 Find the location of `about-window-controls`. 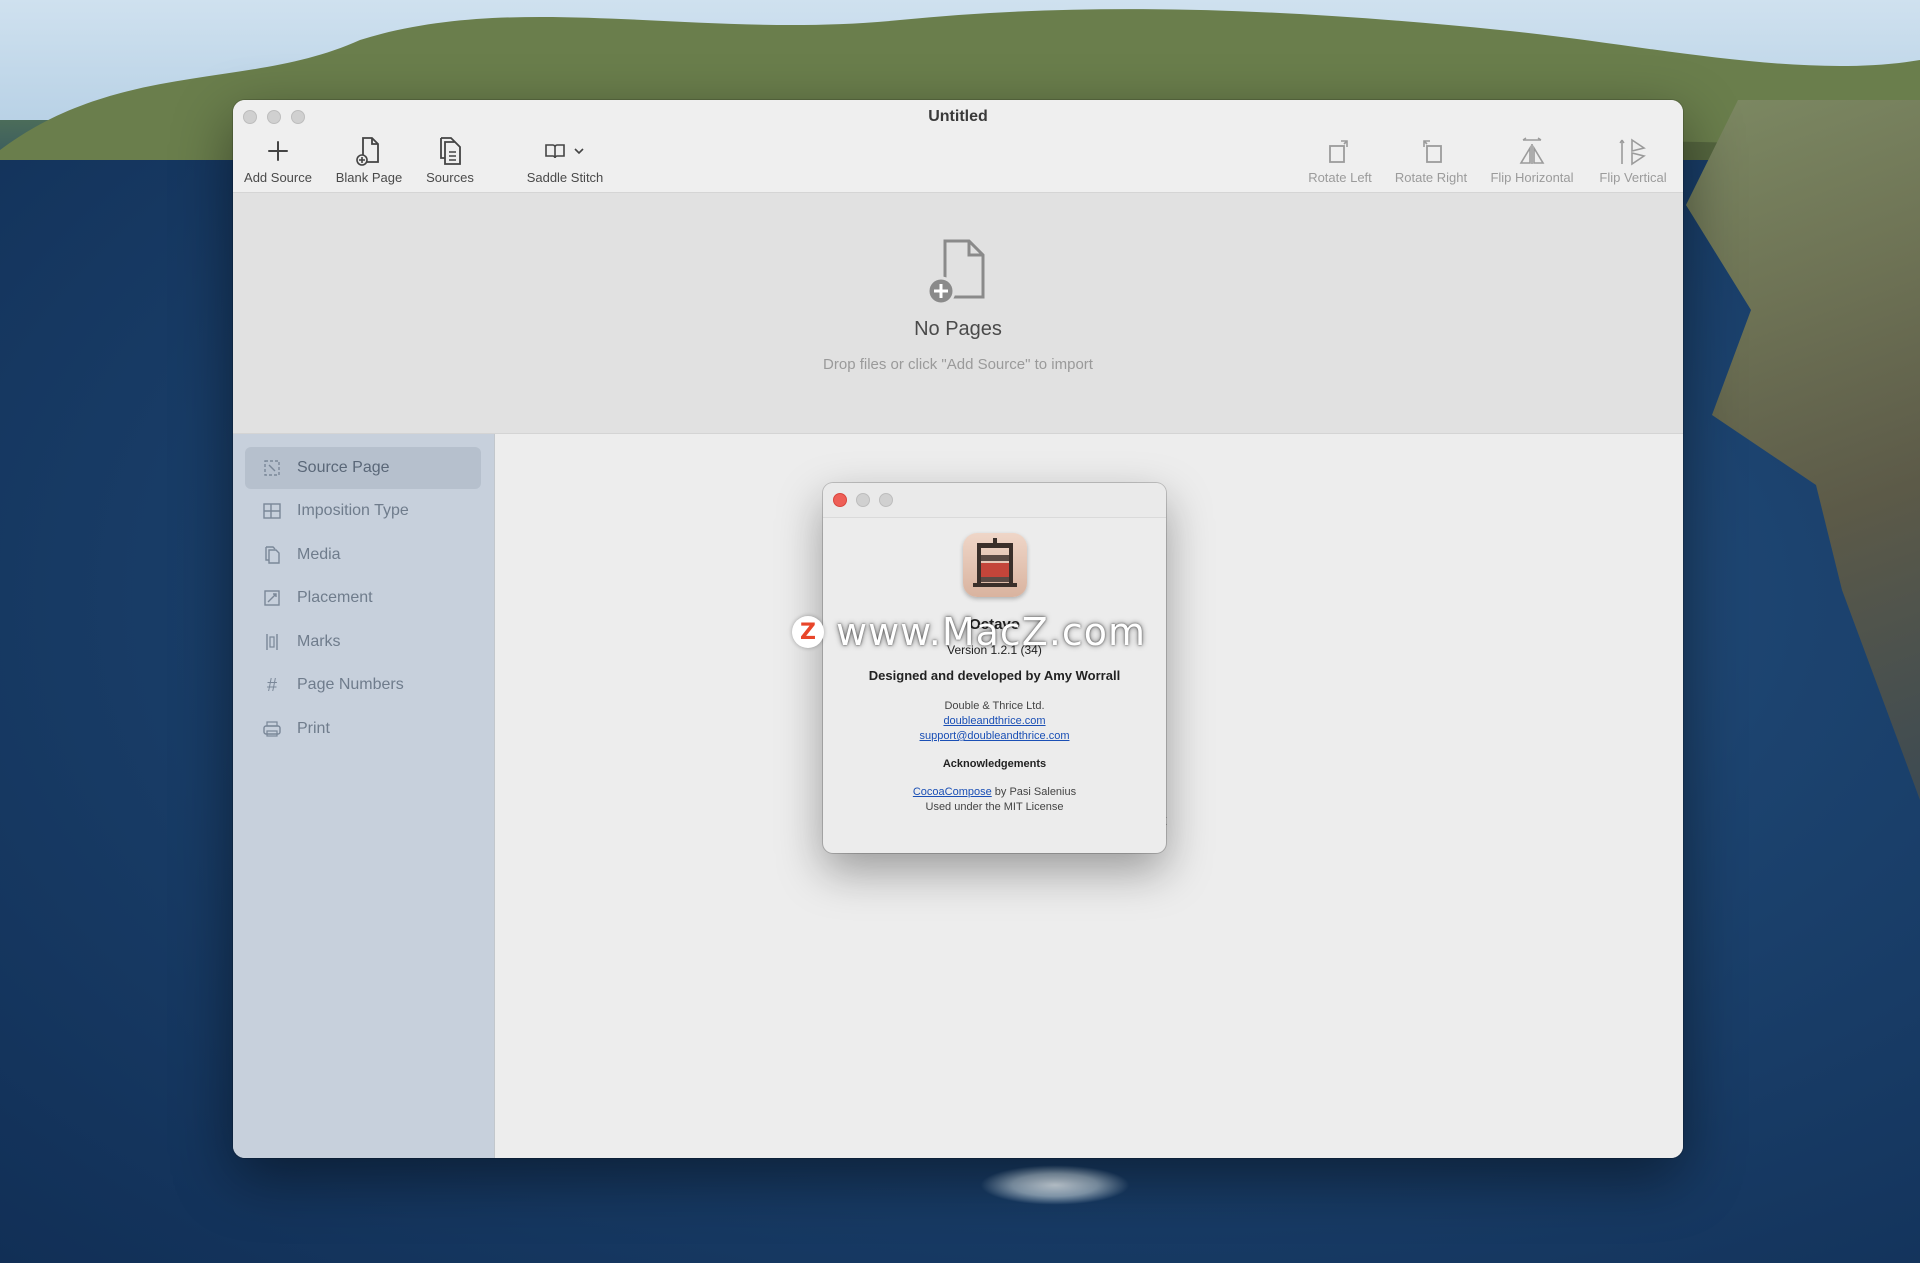

about-window-controls is located at coordinates (863, 500).